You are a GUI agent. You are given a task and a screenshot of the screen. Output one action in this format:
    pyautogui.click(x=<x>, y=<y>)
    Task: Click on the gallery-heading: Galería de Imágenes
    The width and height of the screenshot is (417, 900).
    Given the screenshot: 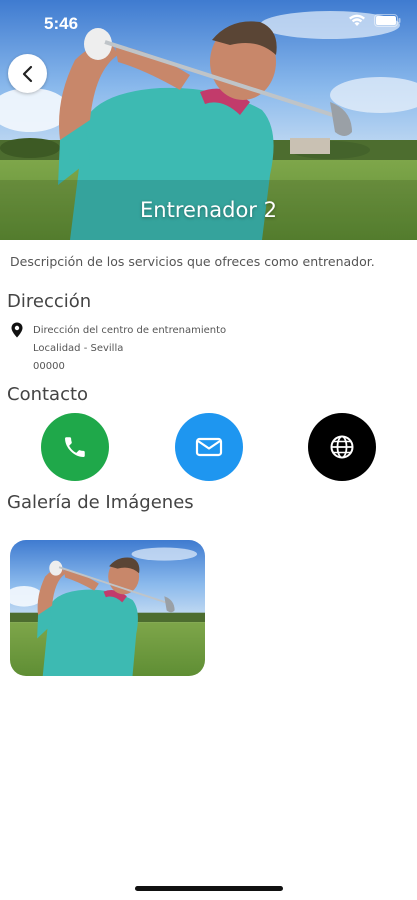 What is the action you would take?
    pyautogui.click(x=100, y=502)
    